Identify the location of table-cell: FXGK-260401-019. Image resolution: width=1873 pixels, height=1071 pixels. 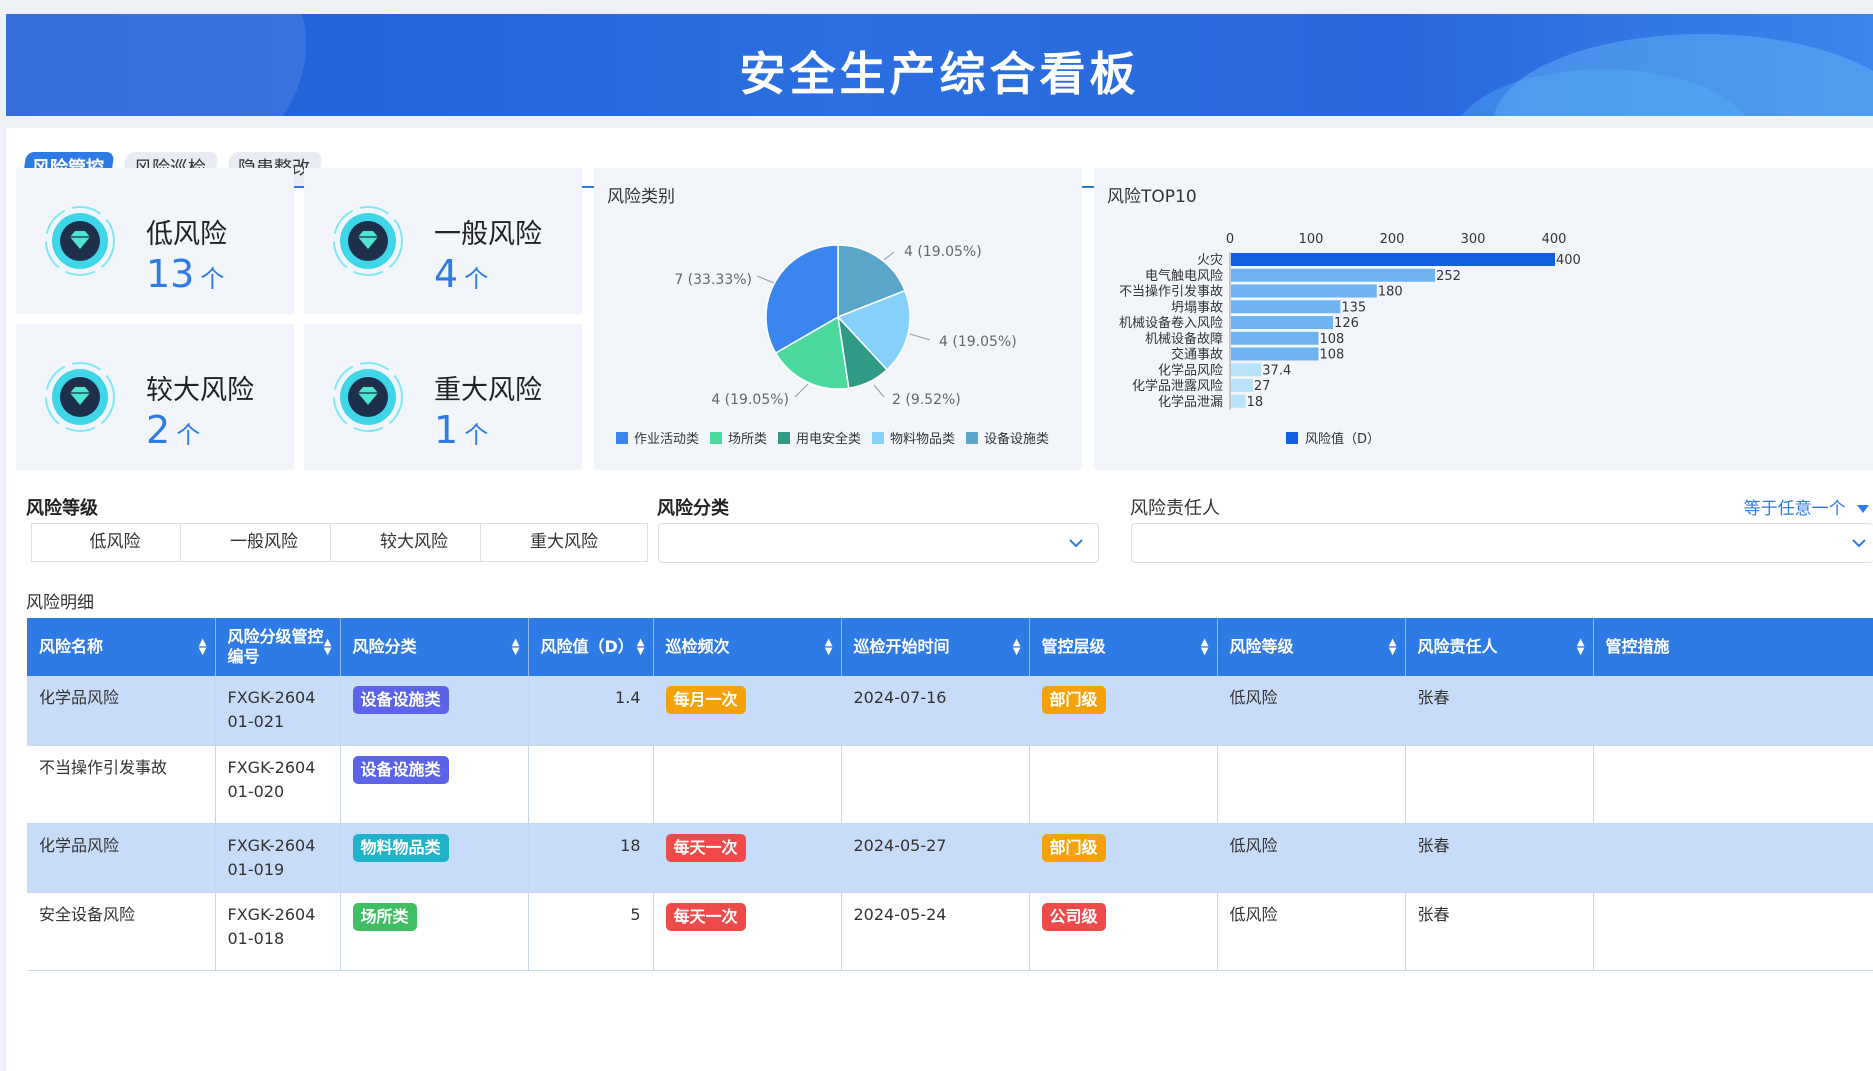
(278, 858).